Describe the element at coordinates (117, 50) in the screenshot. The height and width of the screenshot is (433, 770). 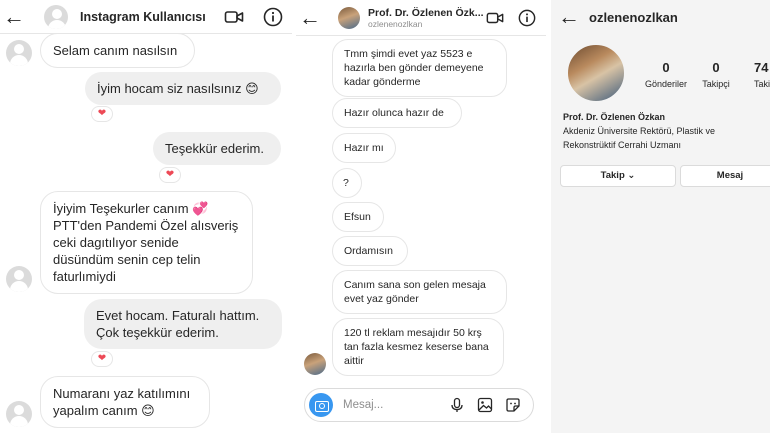
I see `message-bubble: Selam canım nasılsın` at that location.